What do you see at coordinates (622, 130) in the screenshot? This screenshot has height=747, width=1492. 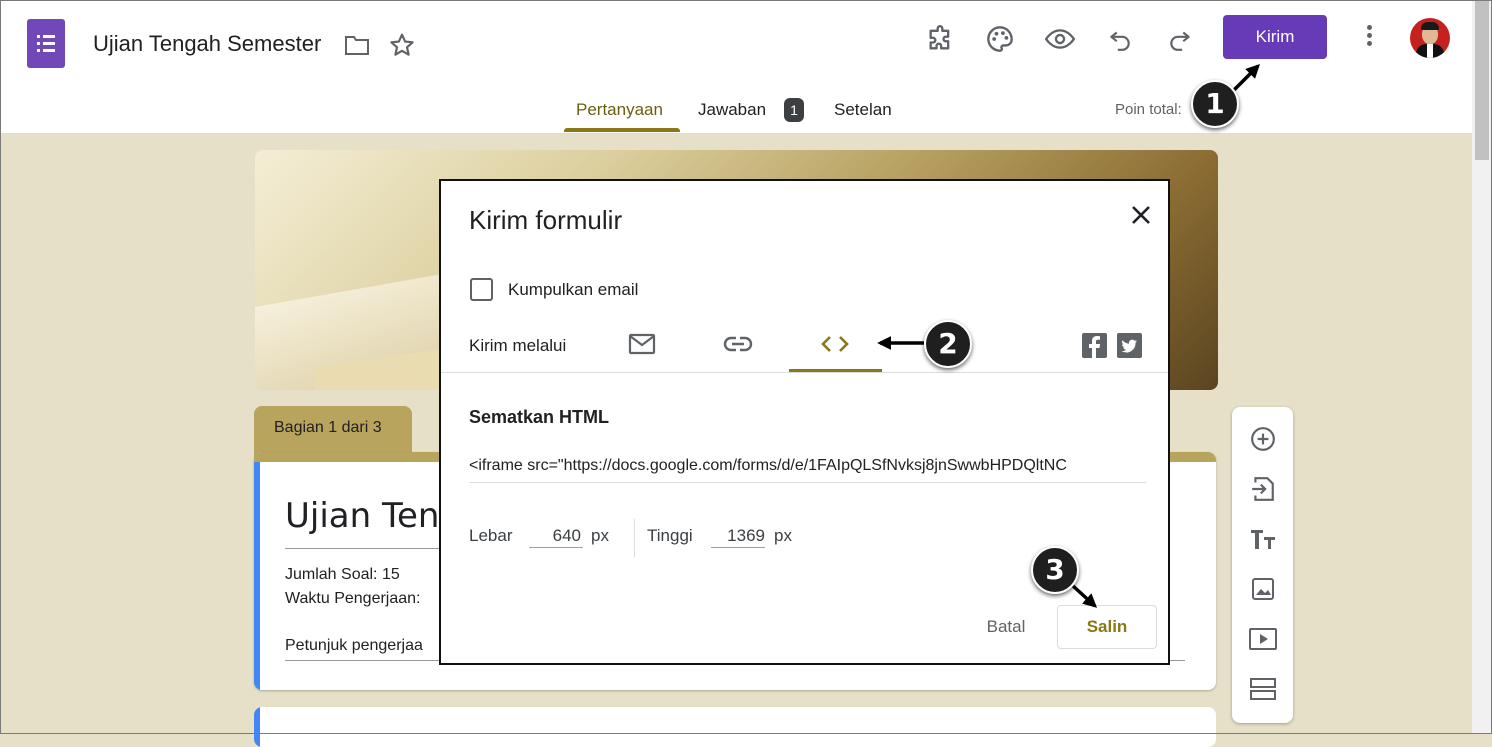 I see `active-tab-indicator` at bounding box center [622, 130].